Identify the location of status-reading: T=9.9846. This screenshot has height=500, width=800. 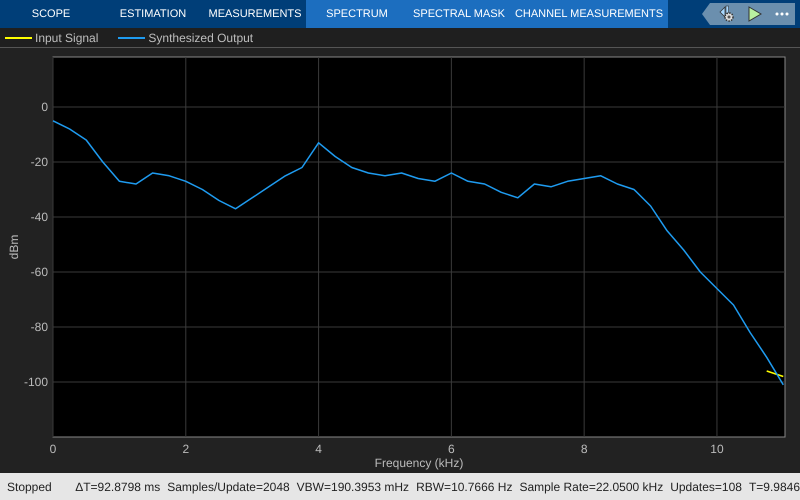
(774, 487).